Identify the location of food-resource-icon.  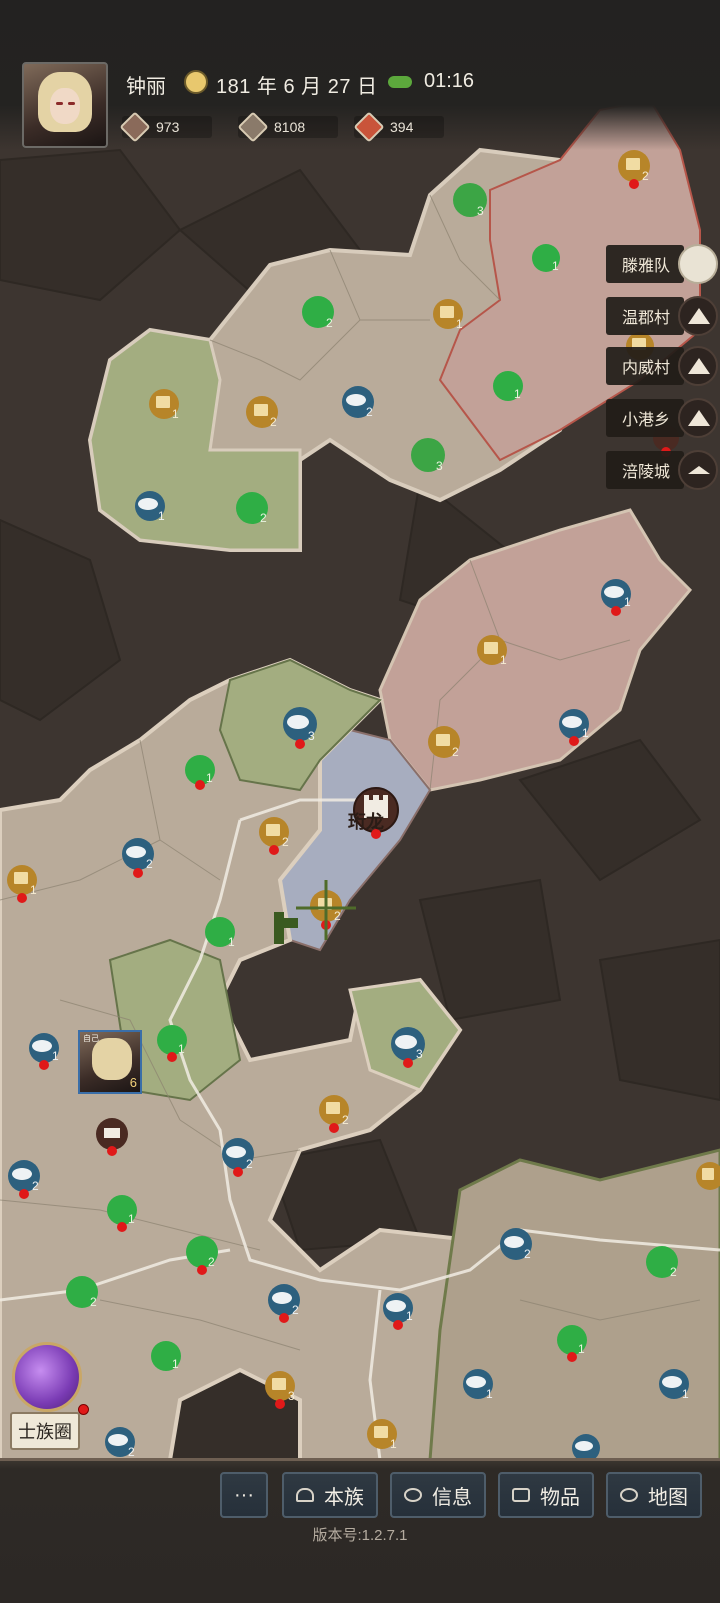
(369, 127).